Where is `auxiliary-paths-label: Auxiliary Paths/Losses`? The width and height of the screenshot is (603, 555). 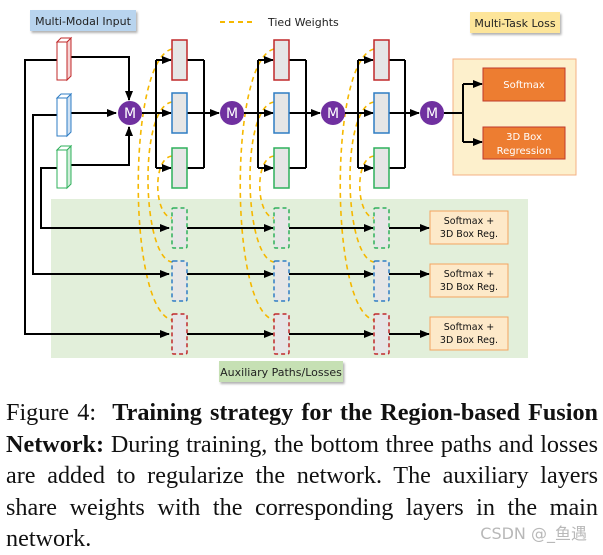
auxiliary-paths-label: Auxiliary Paths/Losses is located at coordinates (281, 371).